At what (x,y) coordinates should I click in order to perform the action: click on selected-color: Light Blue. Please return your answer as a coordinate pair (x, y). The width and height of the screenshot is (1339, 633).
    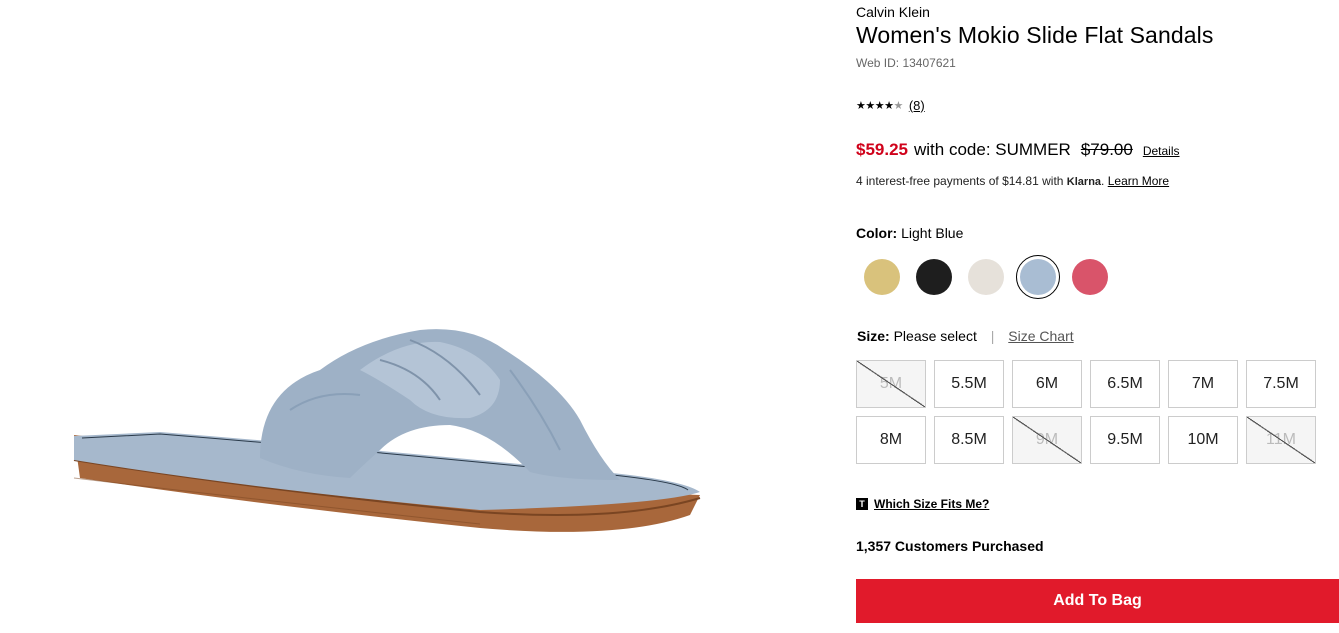
    Looking at the image, I should click on (932, 233).